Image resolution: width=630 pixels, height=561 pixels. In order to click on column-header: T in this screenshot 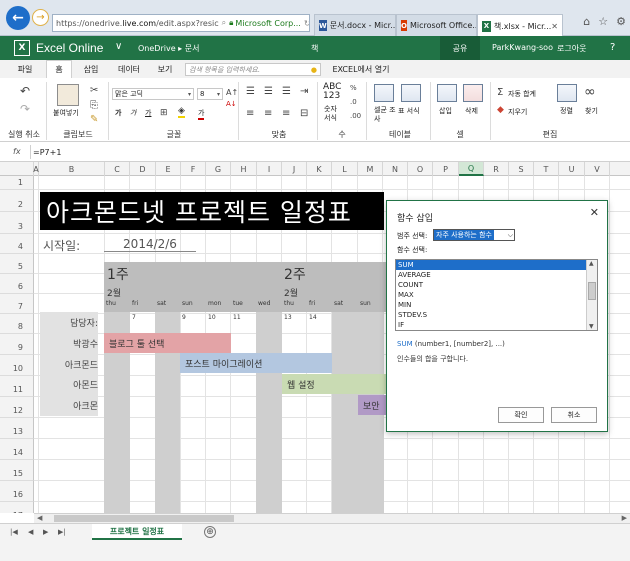, I will do `click(546, 169)`.